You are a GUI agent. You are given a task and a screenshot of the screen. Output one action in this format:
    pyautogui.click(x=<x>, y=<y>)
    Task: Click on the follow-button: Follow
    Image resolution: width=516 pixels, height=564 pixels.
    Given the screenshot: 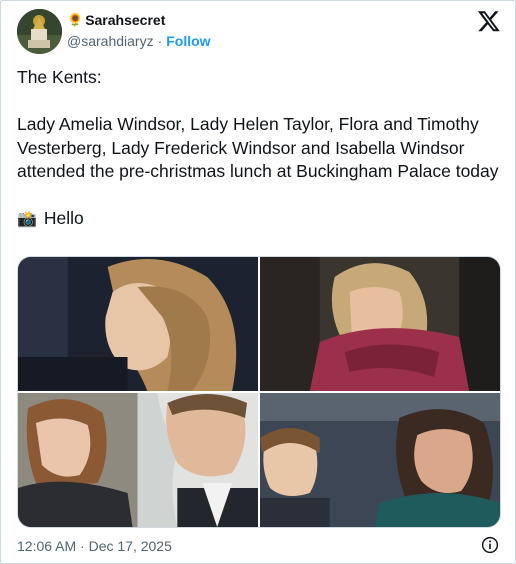 What is the action you would take?
    pyautogui.click(x=188, y=41)
    